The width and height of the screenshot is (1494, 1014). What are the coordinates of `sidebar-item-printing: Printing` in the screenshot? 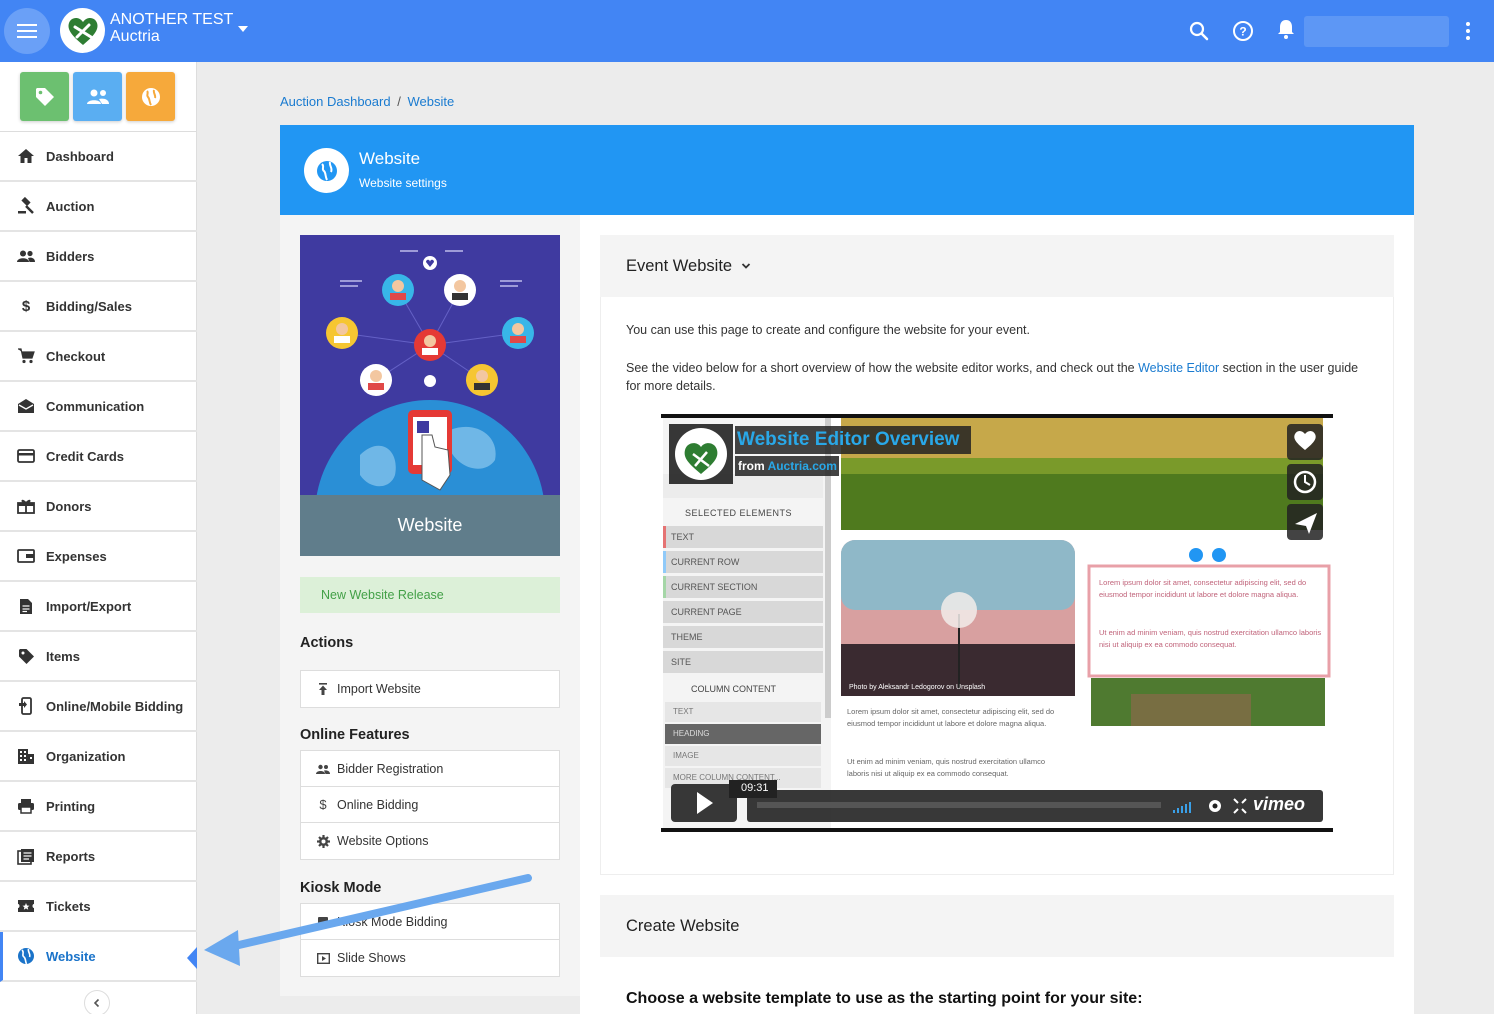 It's located at (98, 807).